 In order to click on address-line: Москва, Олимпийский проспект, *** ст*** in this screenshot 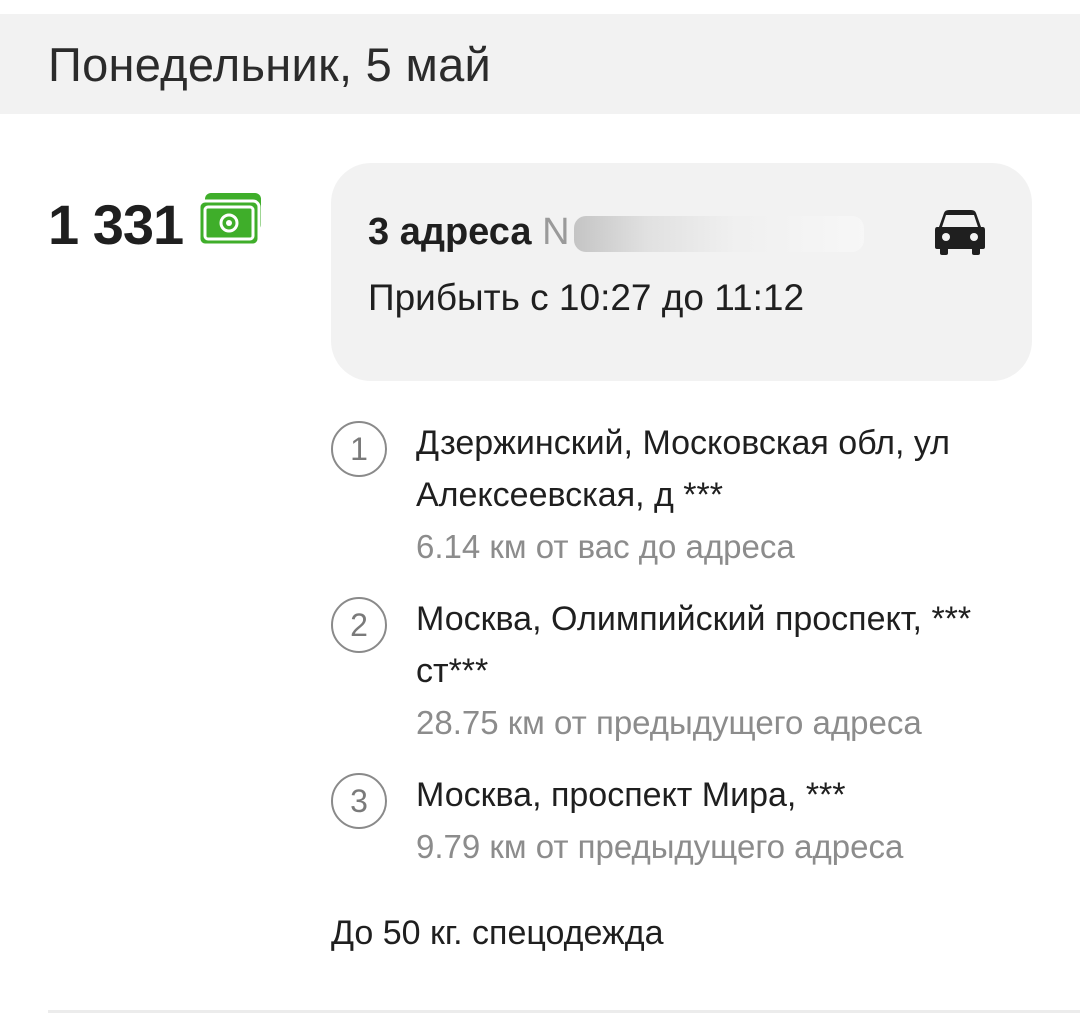, I will do `click(694, 645)`.